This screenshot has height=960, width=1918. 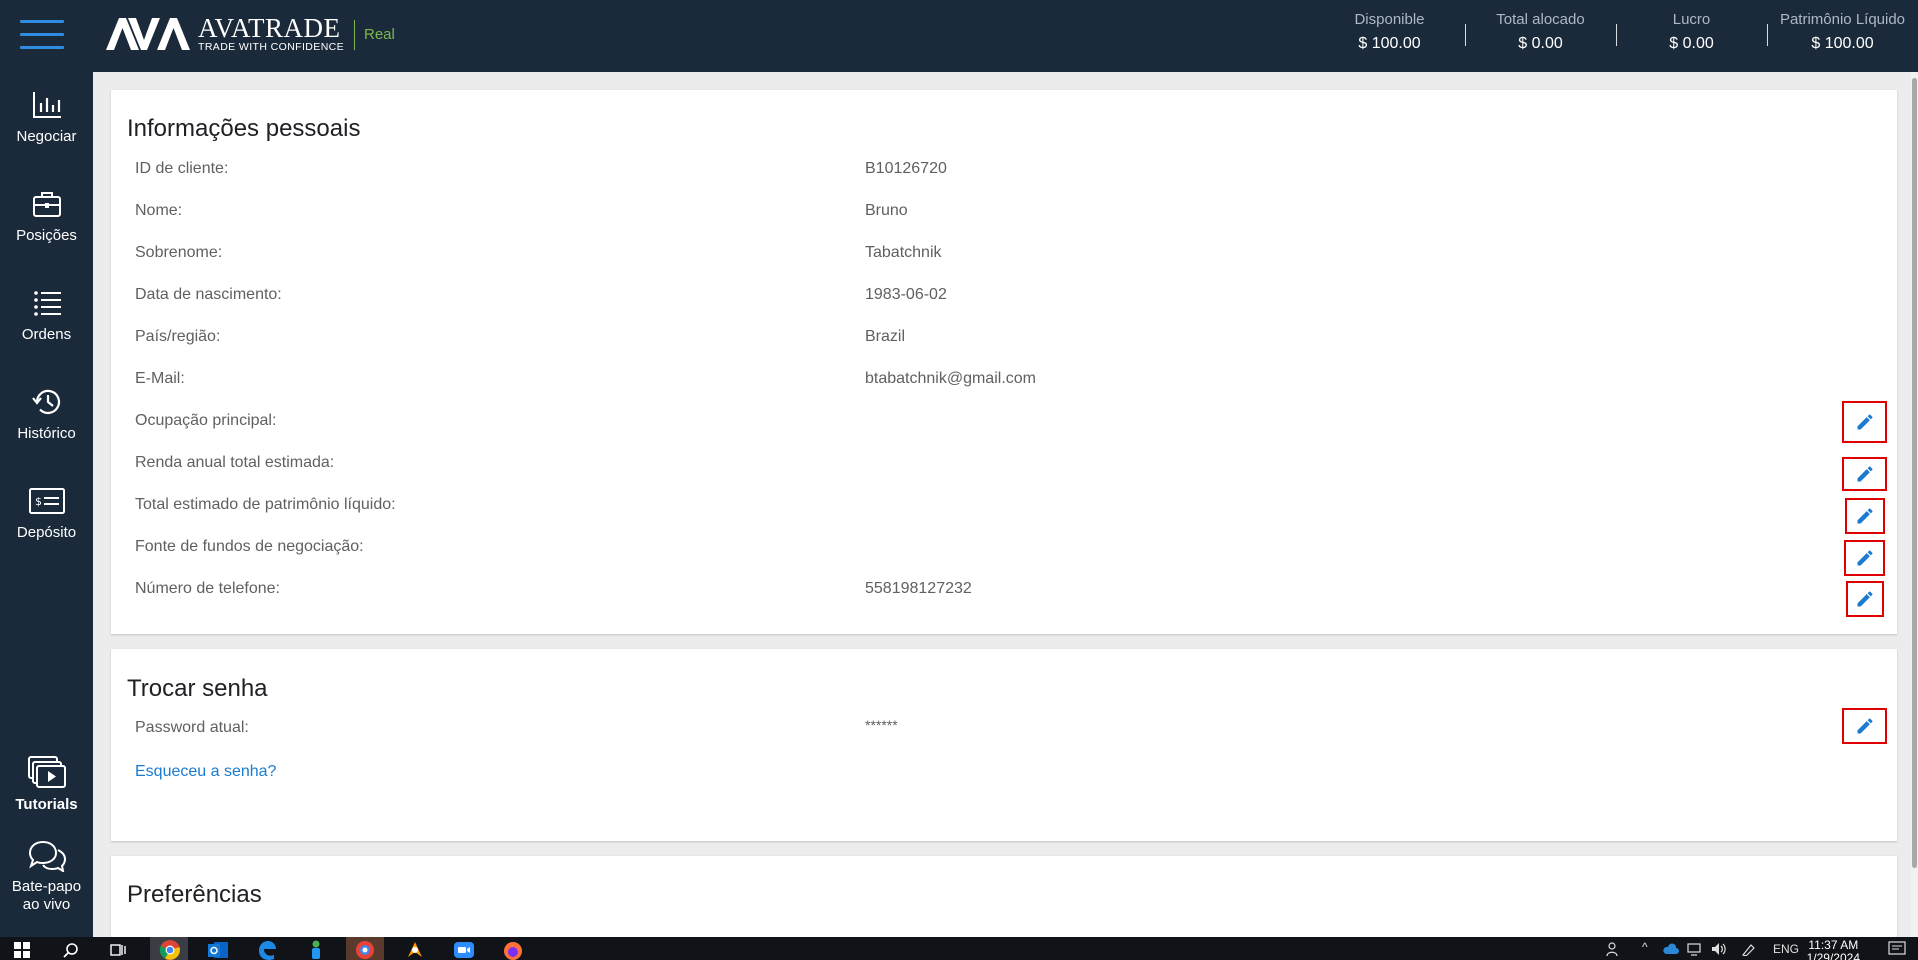 I want to click on info-row-first-name: Nome: Bruno, so click(x=1004, y=212).